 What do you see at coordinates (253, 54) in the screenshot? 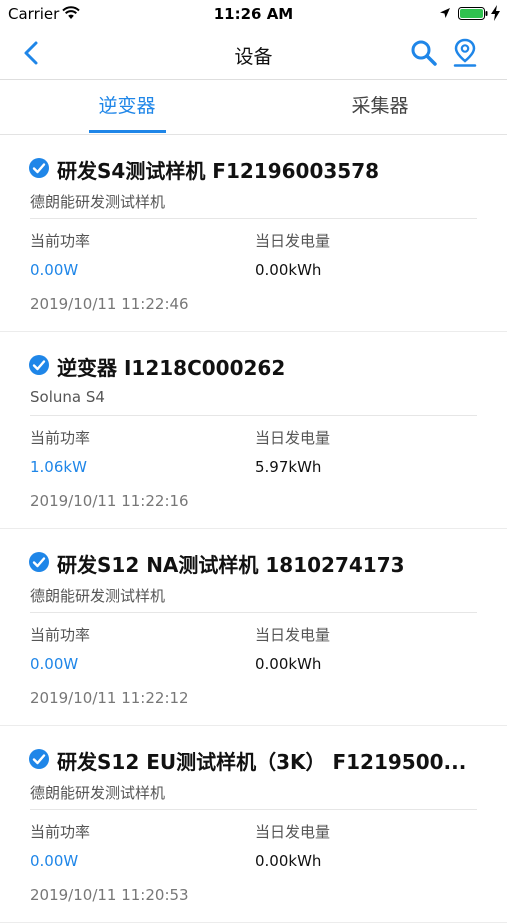
I see `navigation-bar: 设备` at bounding box center [253, 54].